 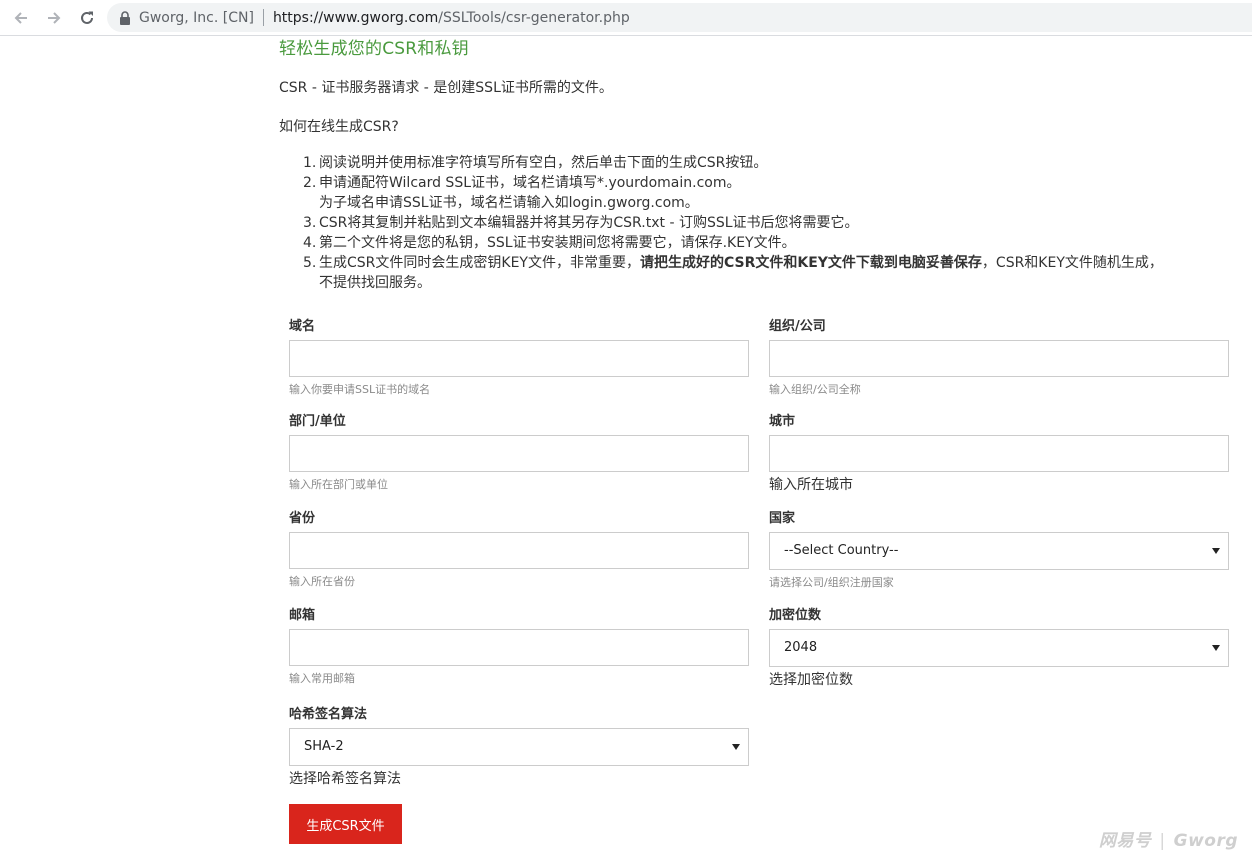 What do you see at coordinates (310, 183) in the screenshot?
I see `step-number: 2.` at bounding box center [310, 183].